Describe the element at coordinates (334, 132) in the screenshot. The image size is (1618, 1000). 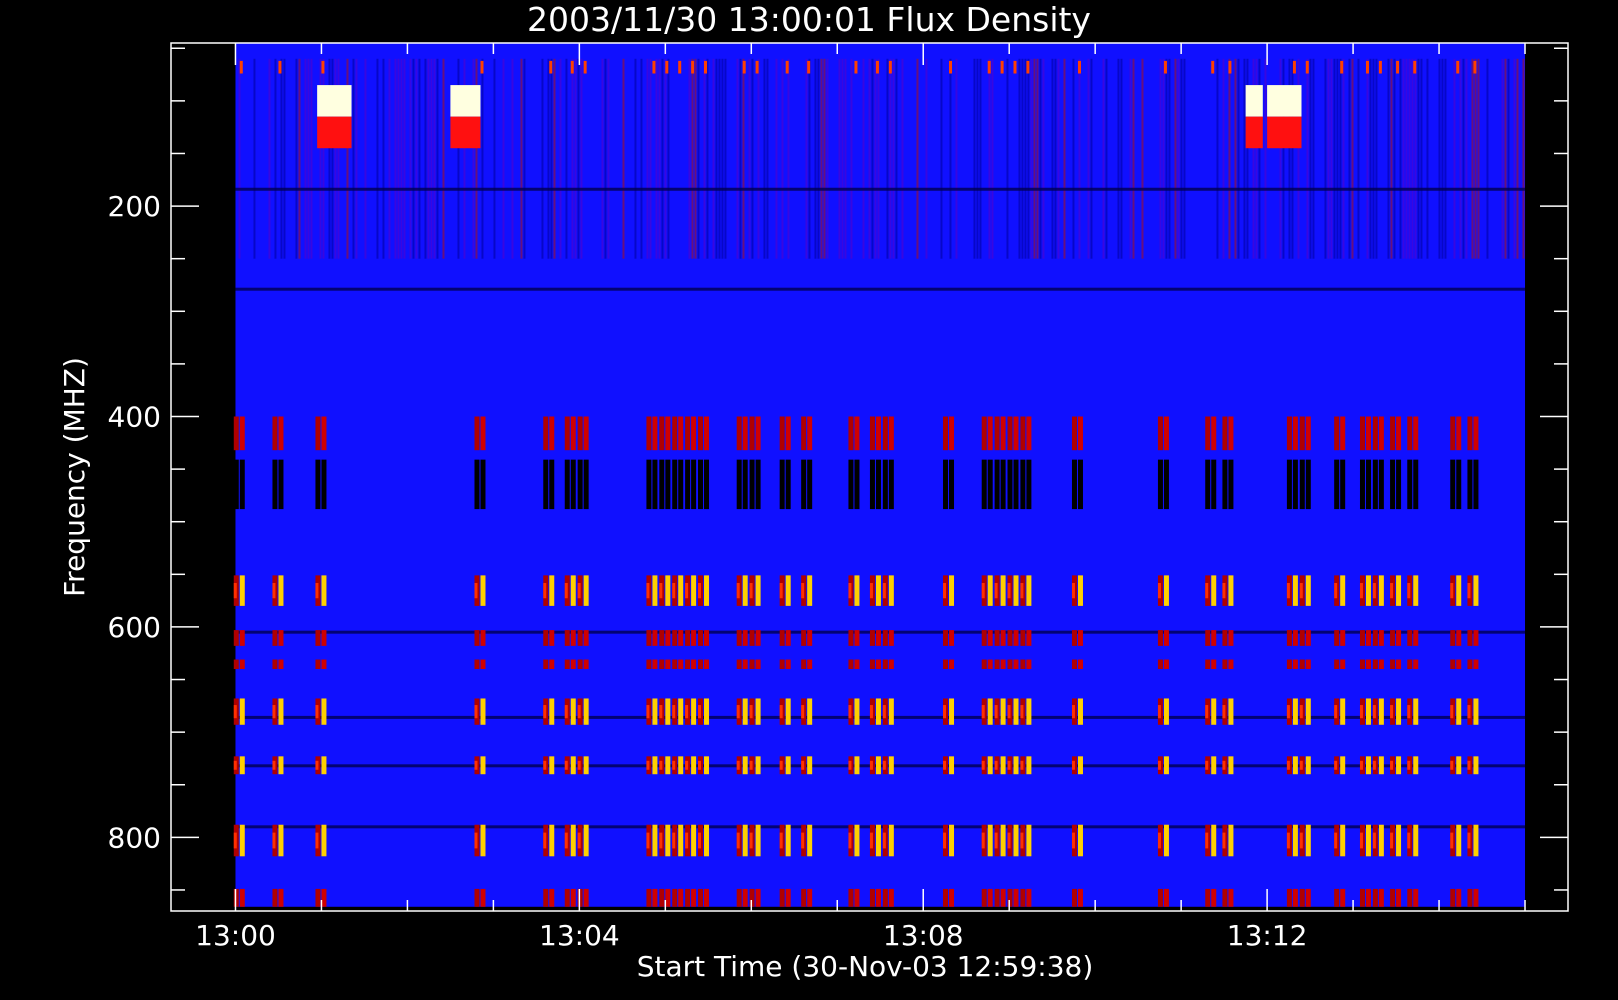
I see `saturated-block-bottom` at that location.